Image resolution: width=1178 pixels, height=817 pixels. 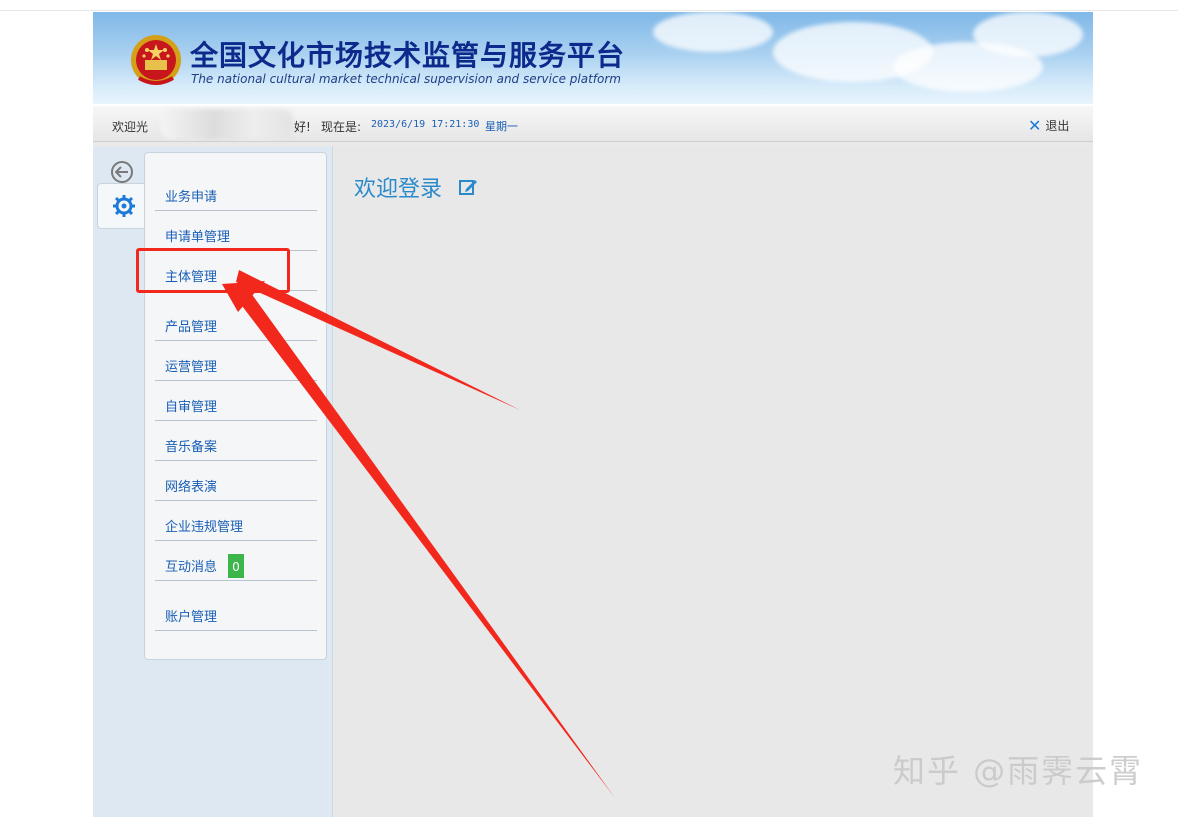 I want to click on menu-item-label: 自审管理, so click(x=191, y=407).